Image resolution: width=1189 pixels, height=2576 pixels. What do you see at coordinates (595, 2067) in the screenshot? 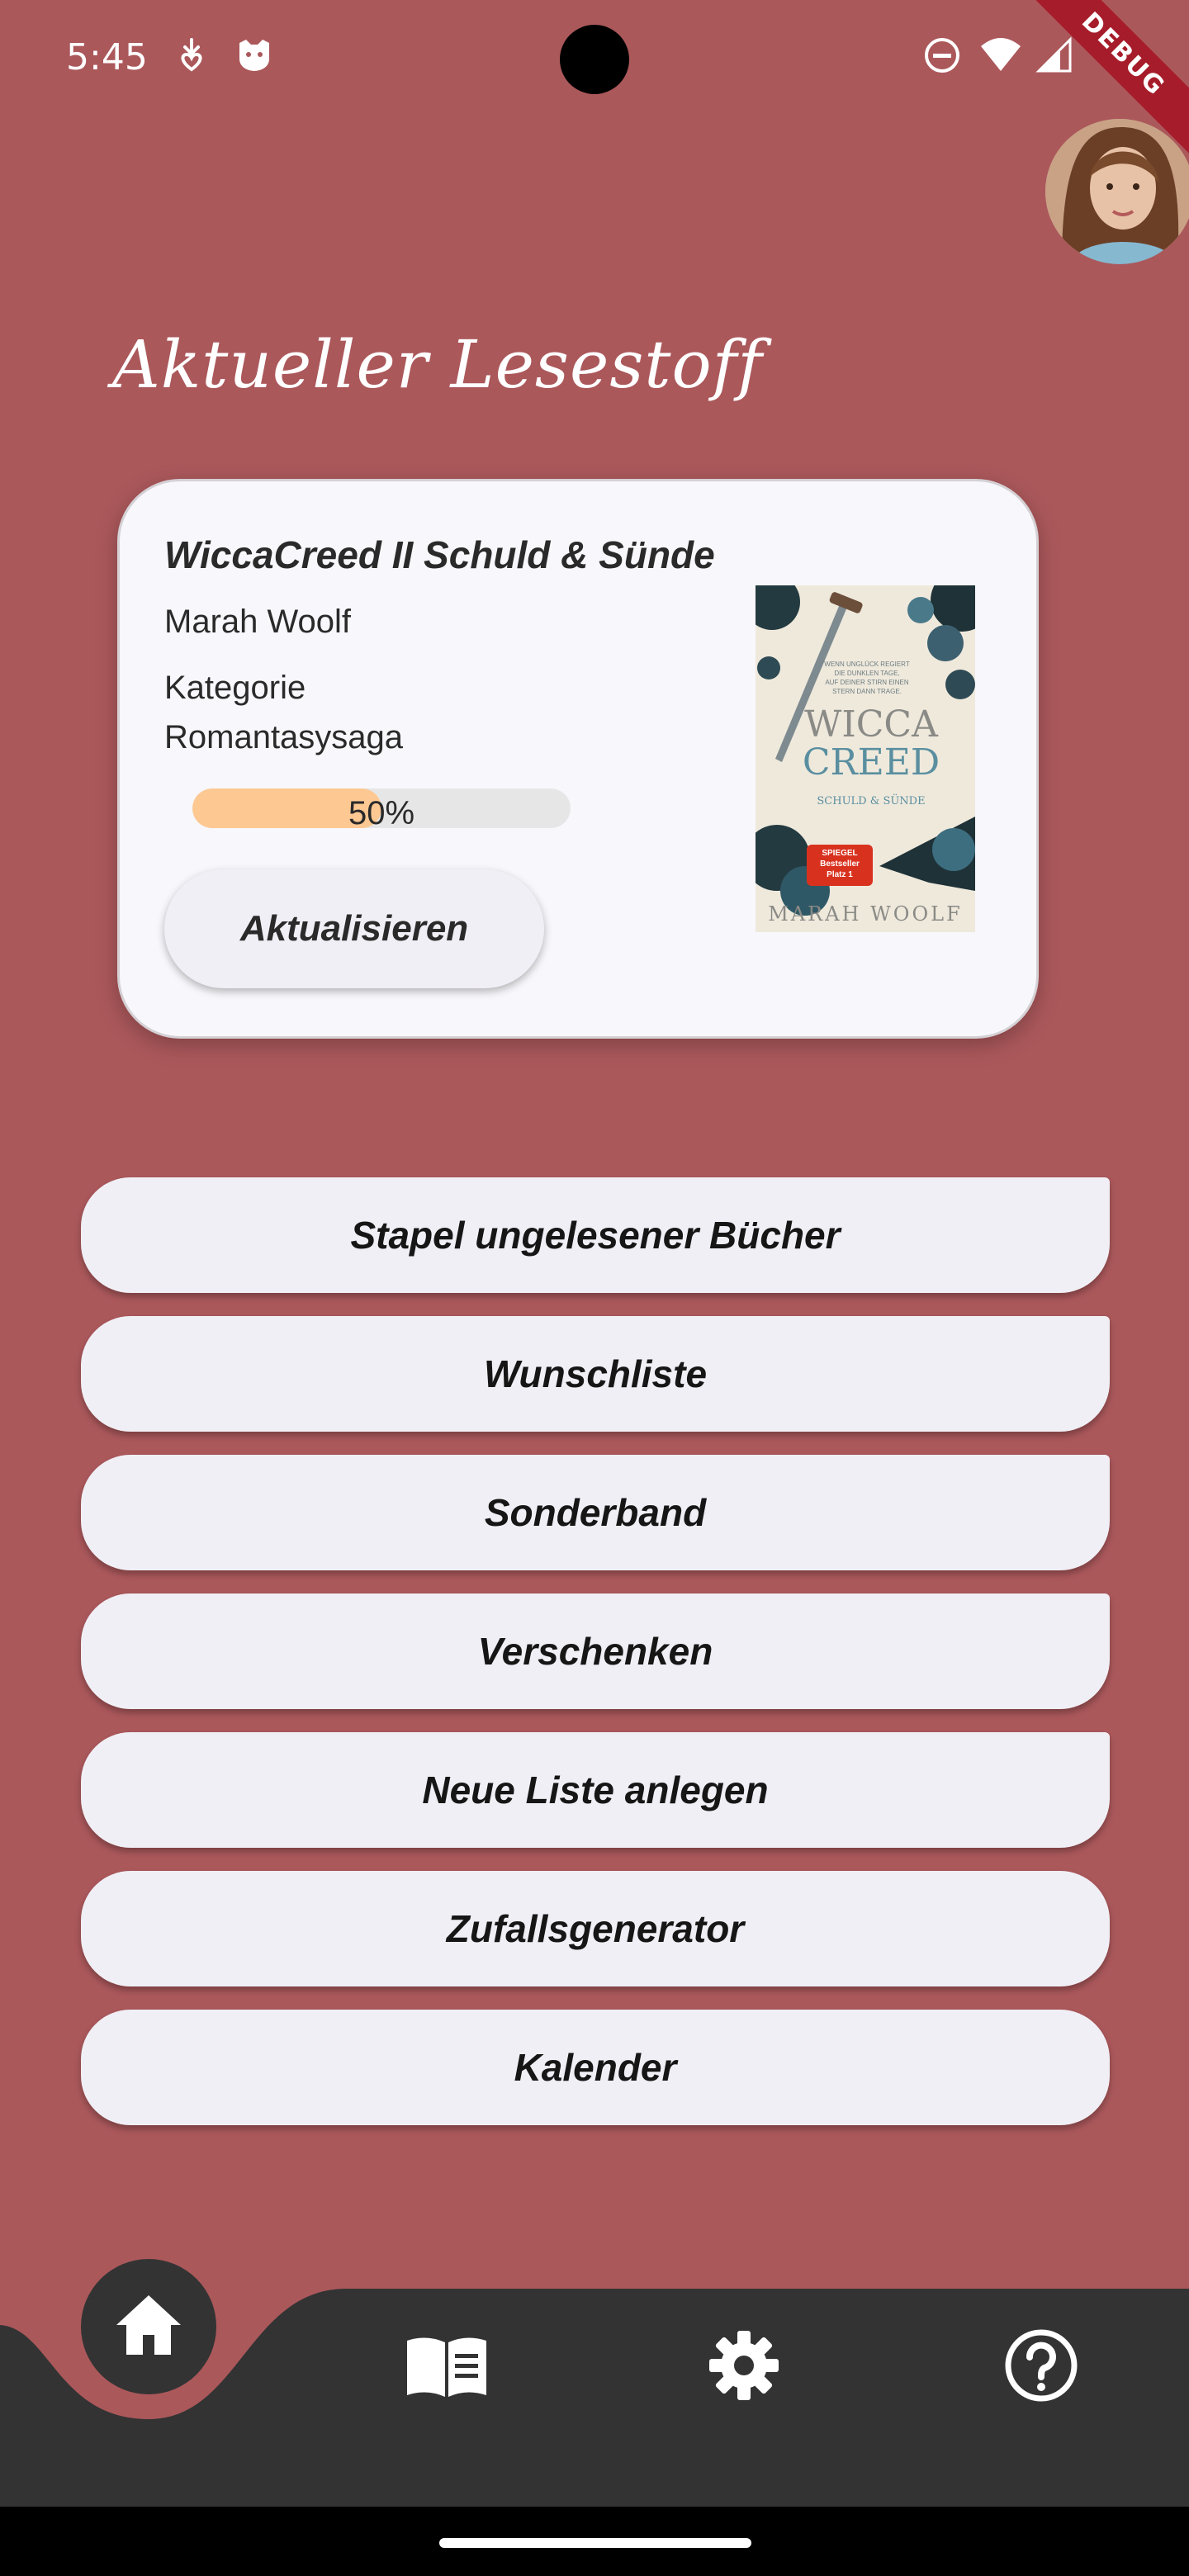
I see `menu-calendar-button: Kalender` at bounding box center [595, 2067].